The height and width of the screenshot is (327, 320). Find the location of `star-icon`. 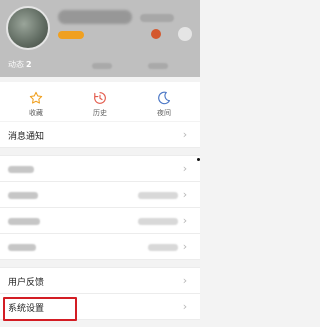

star-icon is located at coordinates (36, 98).